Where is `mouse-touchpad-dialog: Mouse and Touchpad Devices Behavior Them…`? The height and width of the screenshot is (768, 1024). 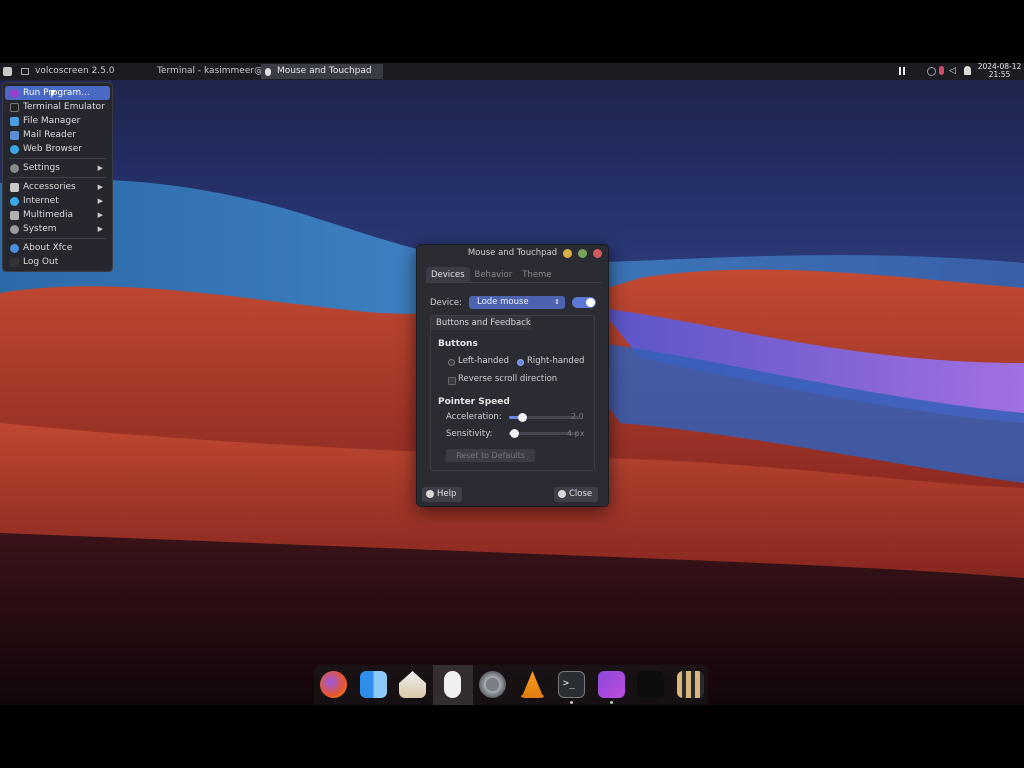 mouse-touchpad-dialog: Mouse and Touchpad Devices Behavior Them… is located at coordinates (512, 375).